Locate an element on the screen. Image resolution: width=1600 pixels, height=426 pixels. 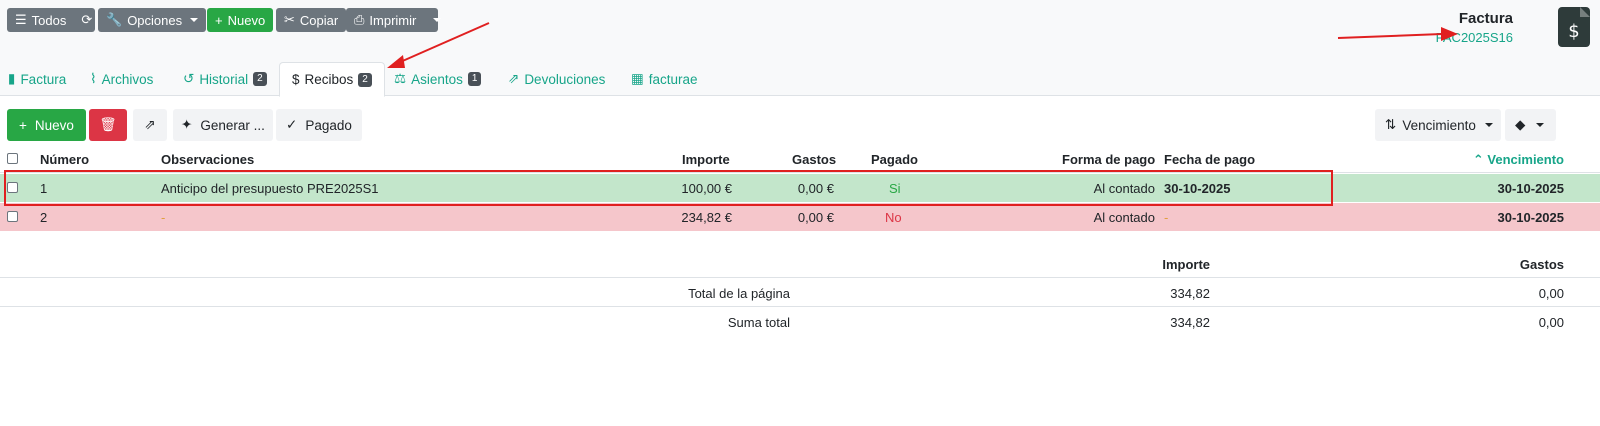
todos-button: ☰ Todos ⟳ is located at coordinates (51, 20).